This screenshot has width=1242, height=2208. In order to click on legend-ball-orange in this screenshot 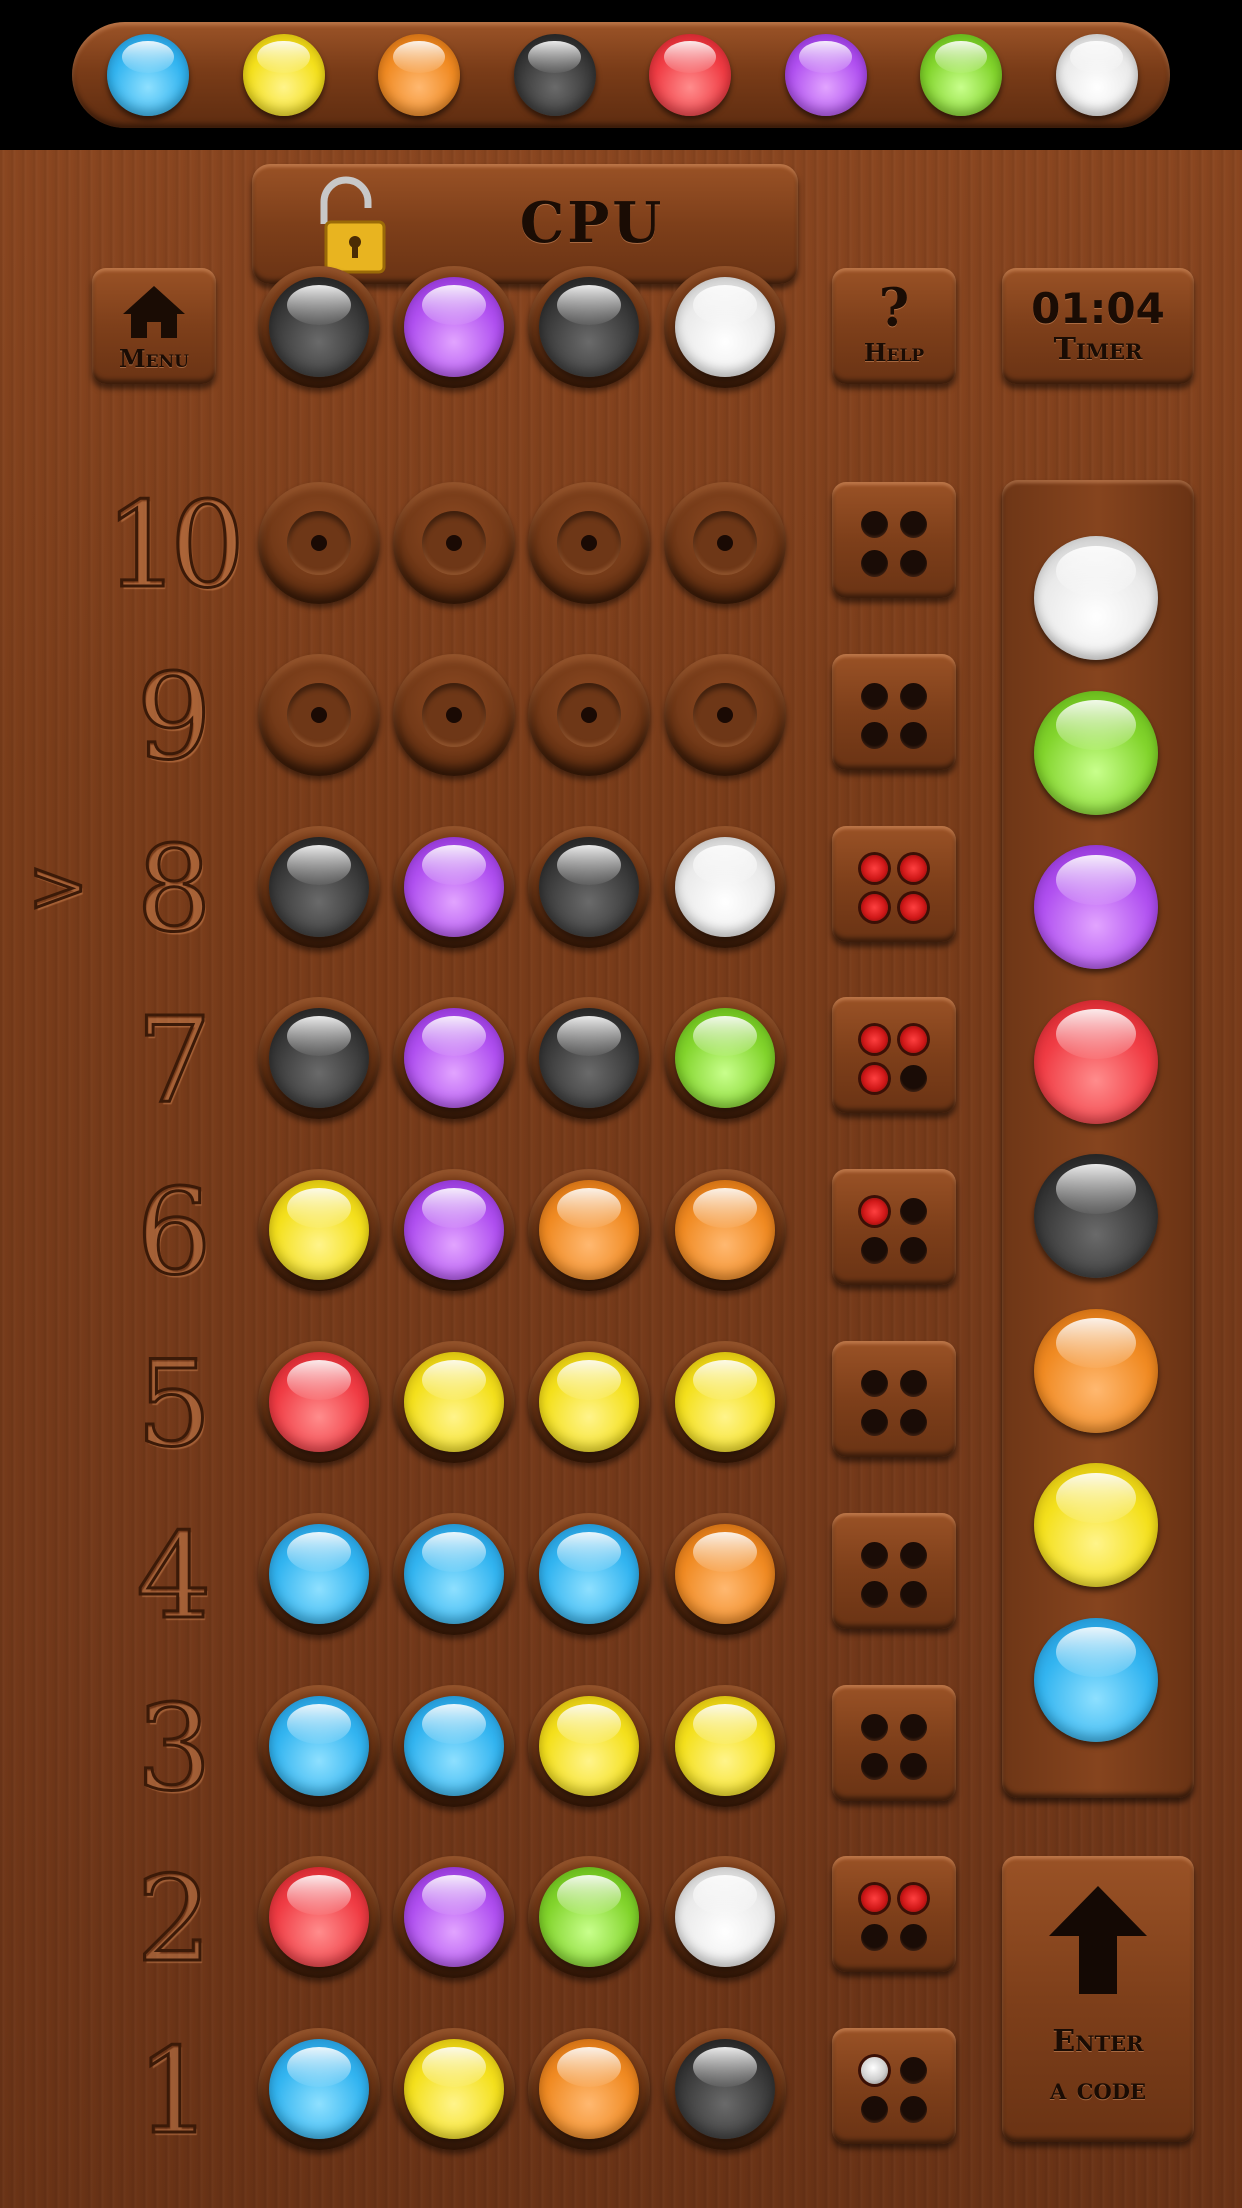, I will do `click(419, 75)`.